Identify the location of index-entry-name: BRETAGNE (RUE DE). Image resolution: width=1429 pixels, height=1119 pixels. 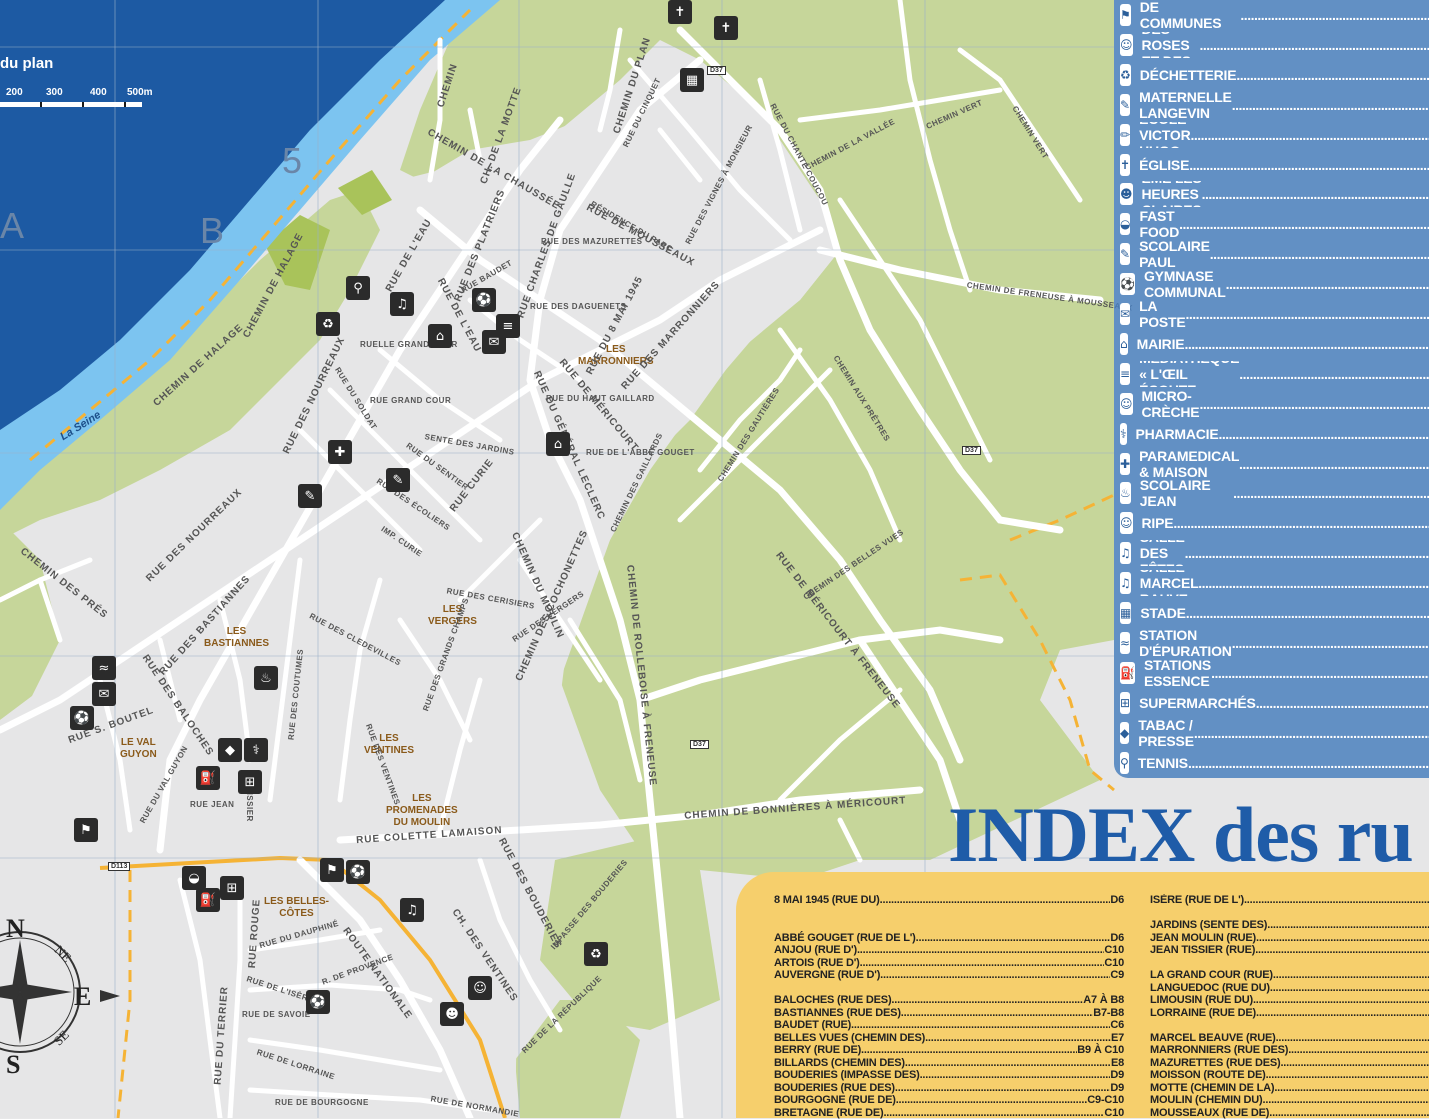
(828, 1113).